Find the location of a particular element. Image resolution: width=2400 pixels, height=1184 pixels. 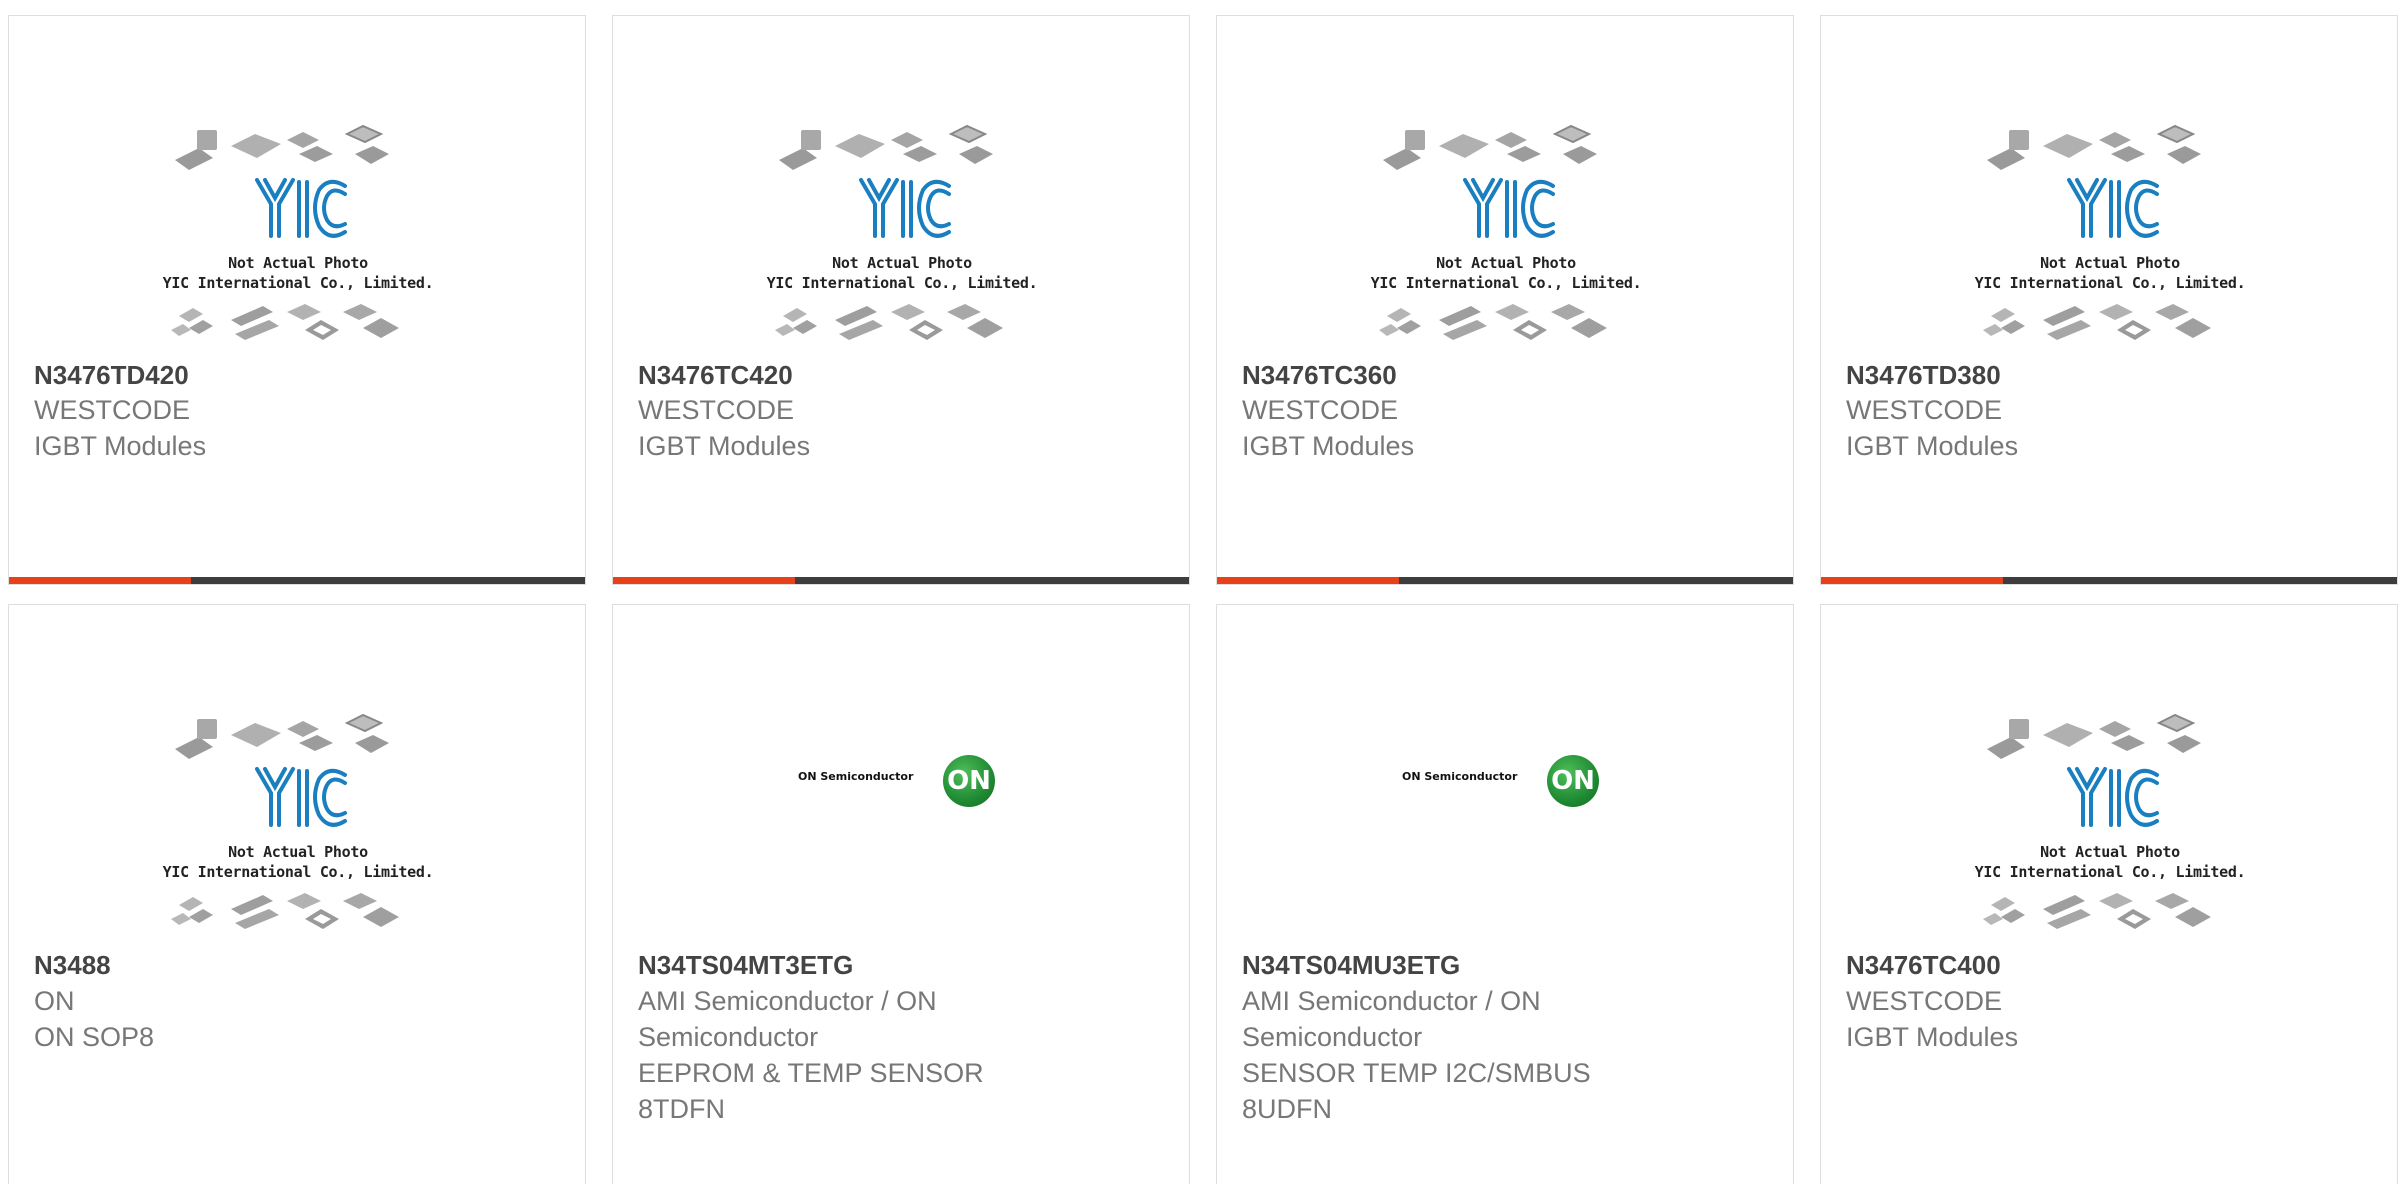

product-part-number: N3476TD420 is located at coordinates (111, 375).